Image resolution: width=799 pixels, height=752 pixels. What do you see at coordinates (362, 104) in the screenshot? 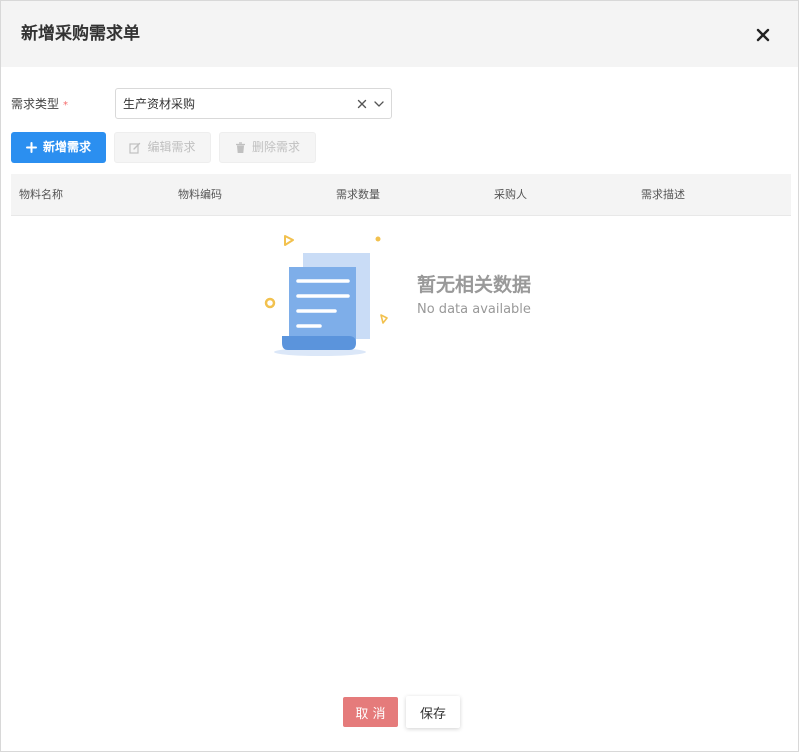
I see `clear-icon` at bounding box center [362, 104].